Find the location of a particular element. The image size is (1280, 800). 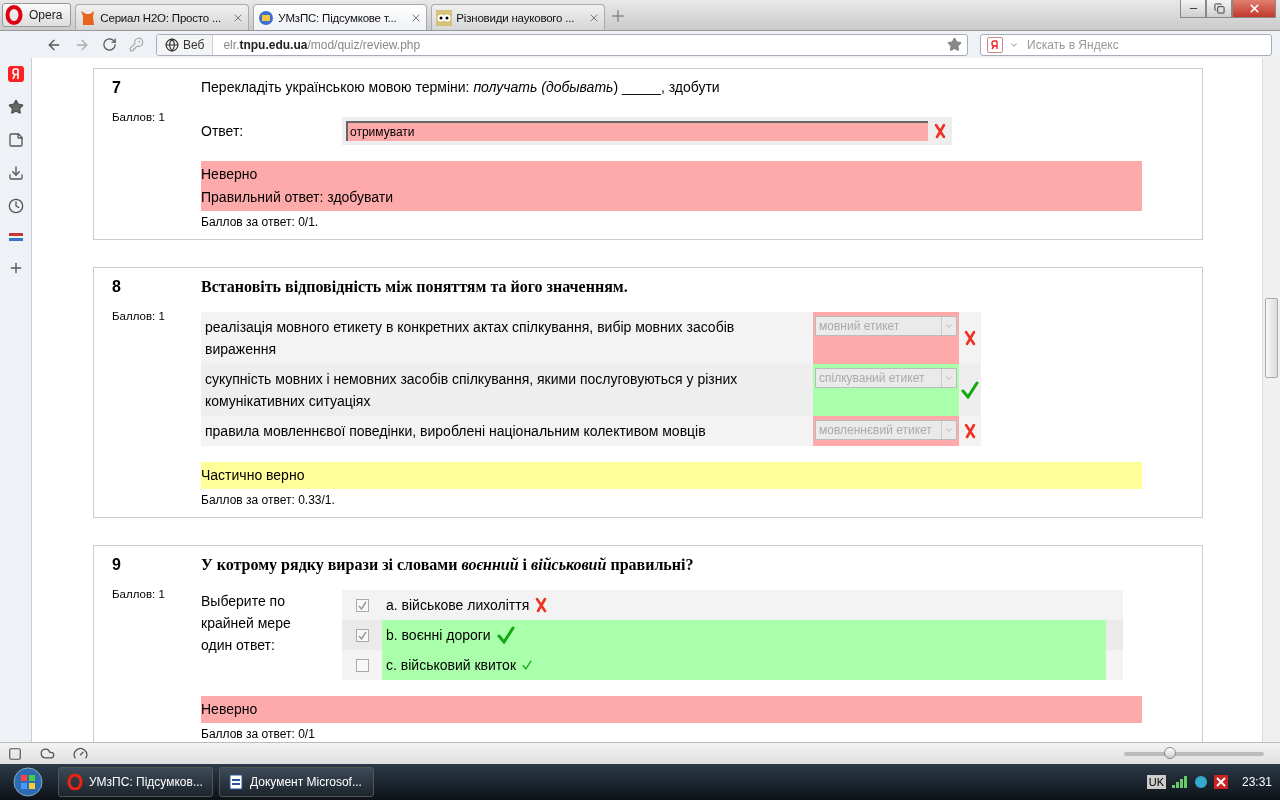

option-label: a. військове лихоліття is located at coordinates (458, 605).